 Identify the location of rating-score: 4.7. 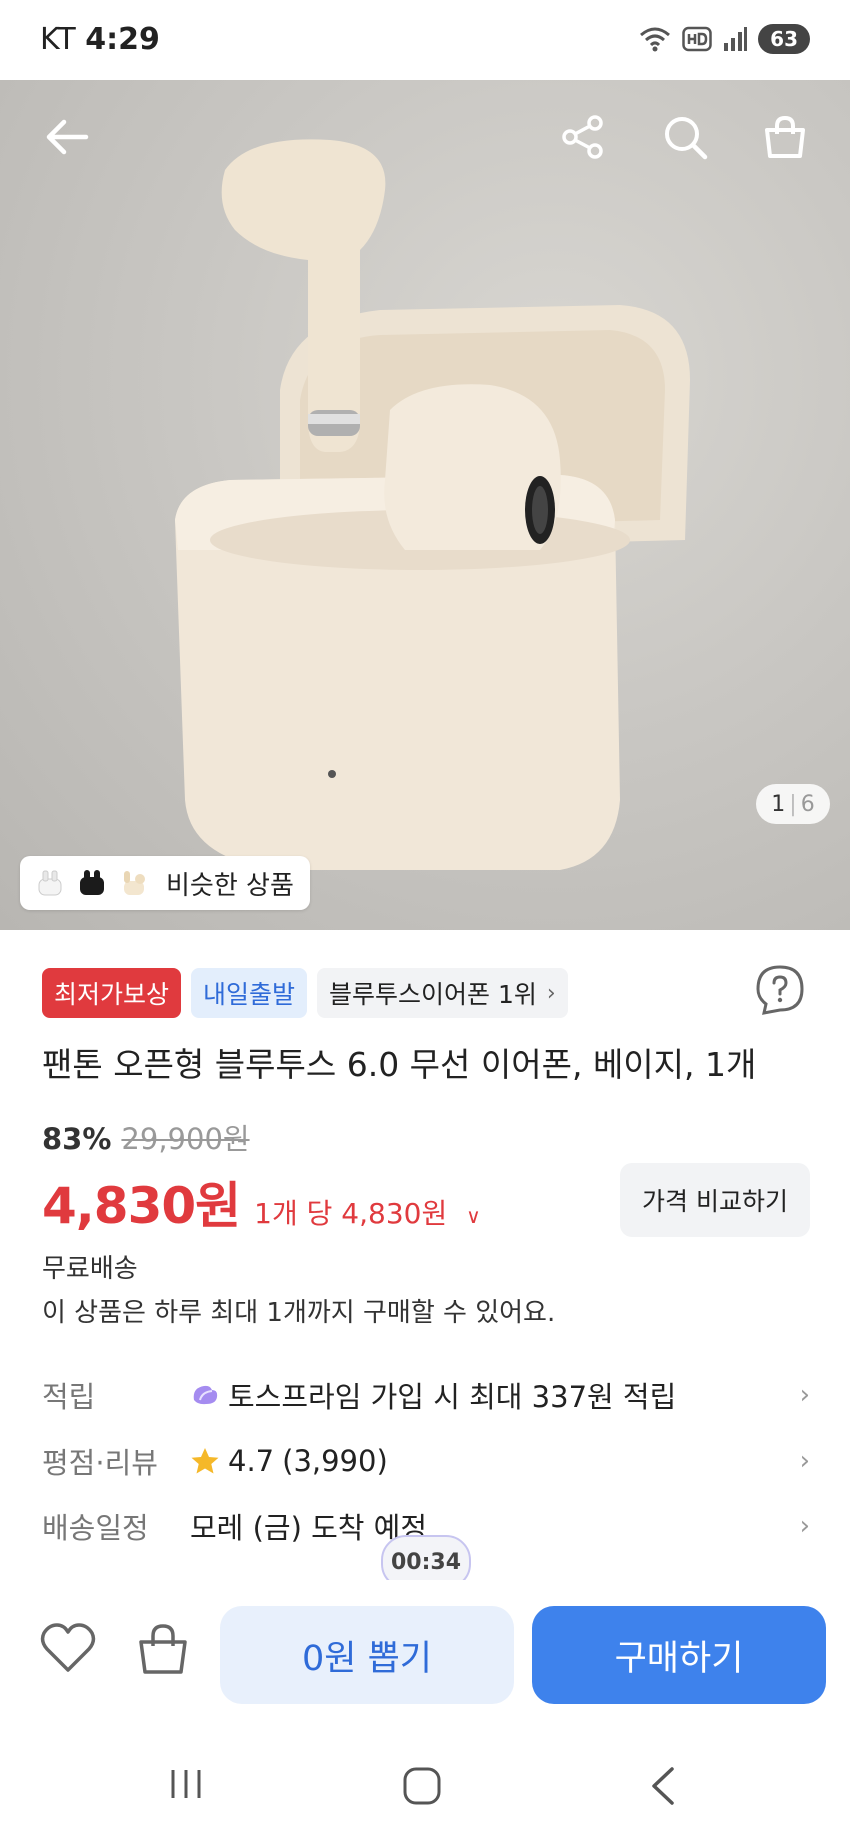
(251, 1461).